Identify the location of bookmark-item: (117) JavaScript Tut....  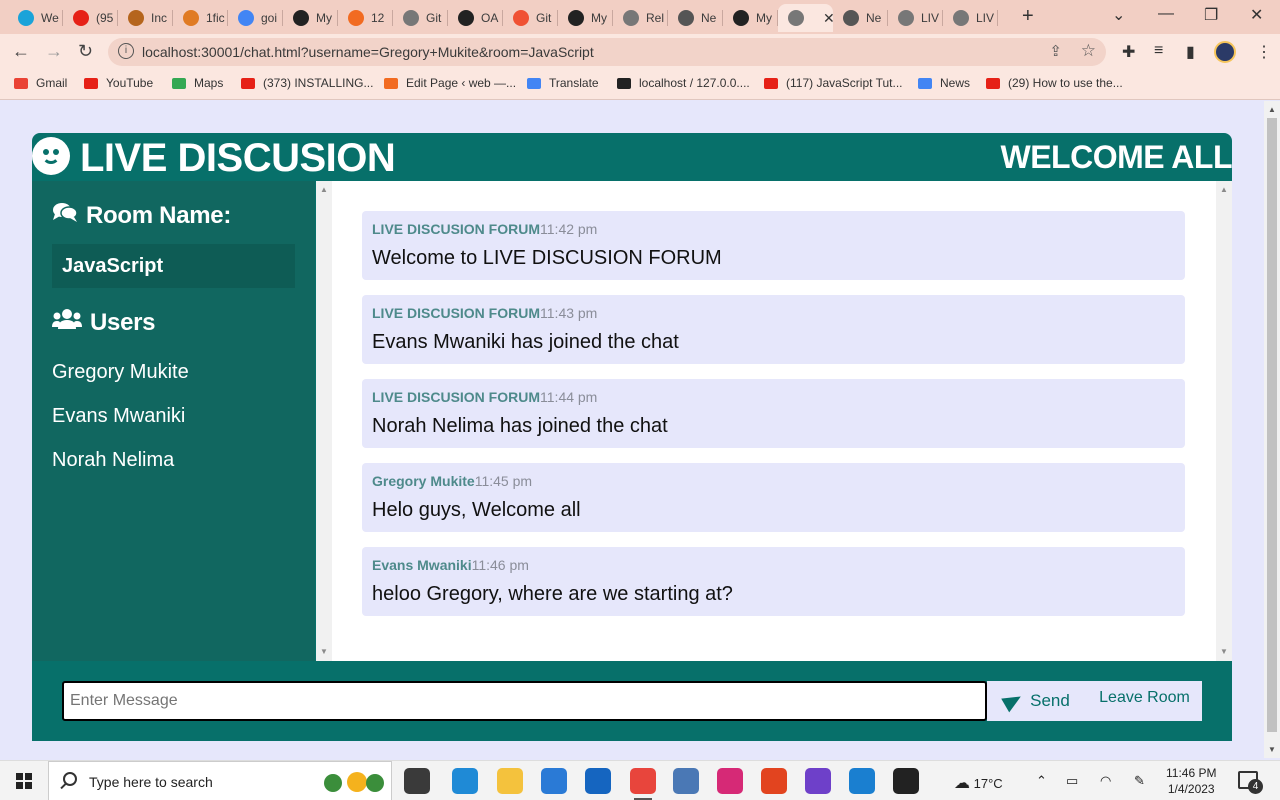
(833, 83).